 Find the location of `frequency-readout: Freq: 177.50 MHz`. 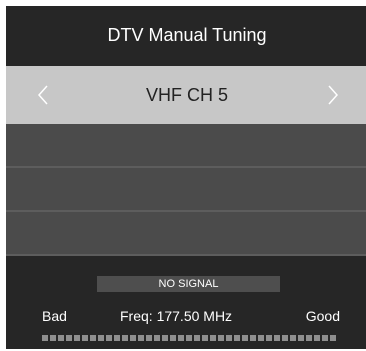

frequency-readout: Freq: 177.50 MHz is located at coordinates (176, 316).